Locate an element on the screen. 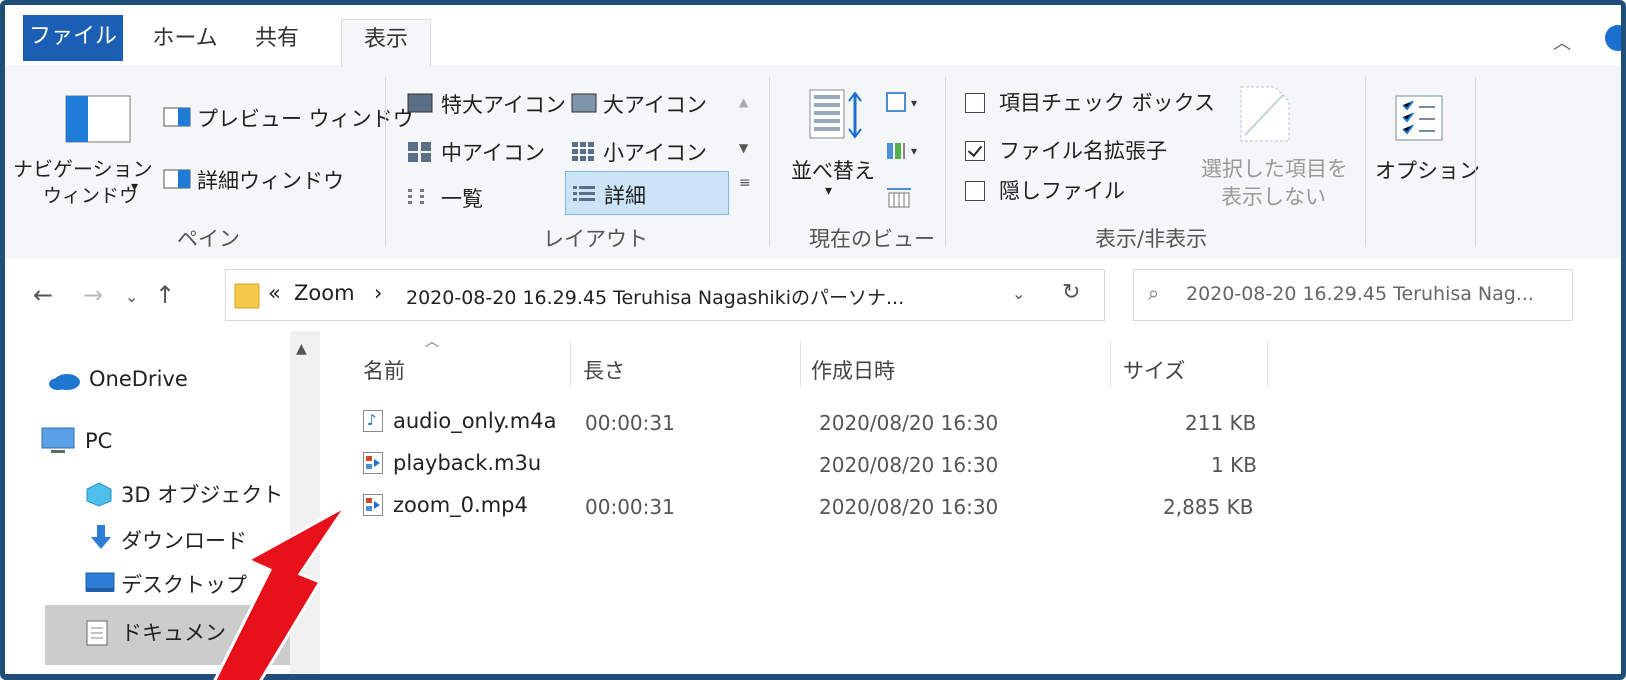  sort-button: 並べ替え is located at coordinates (833, 170).